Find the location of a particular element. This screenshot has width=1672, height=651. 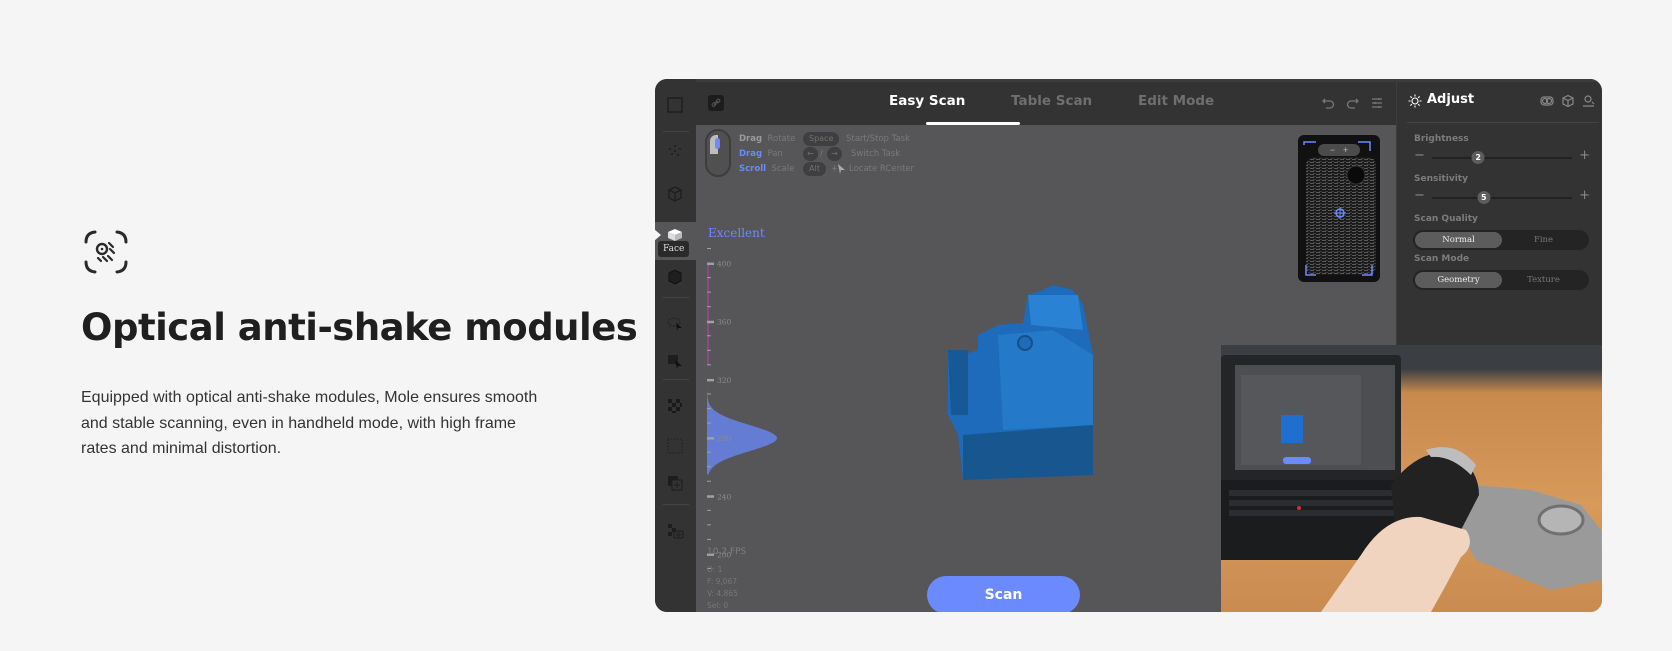

scan-model is located at coordinates (1023, 380).